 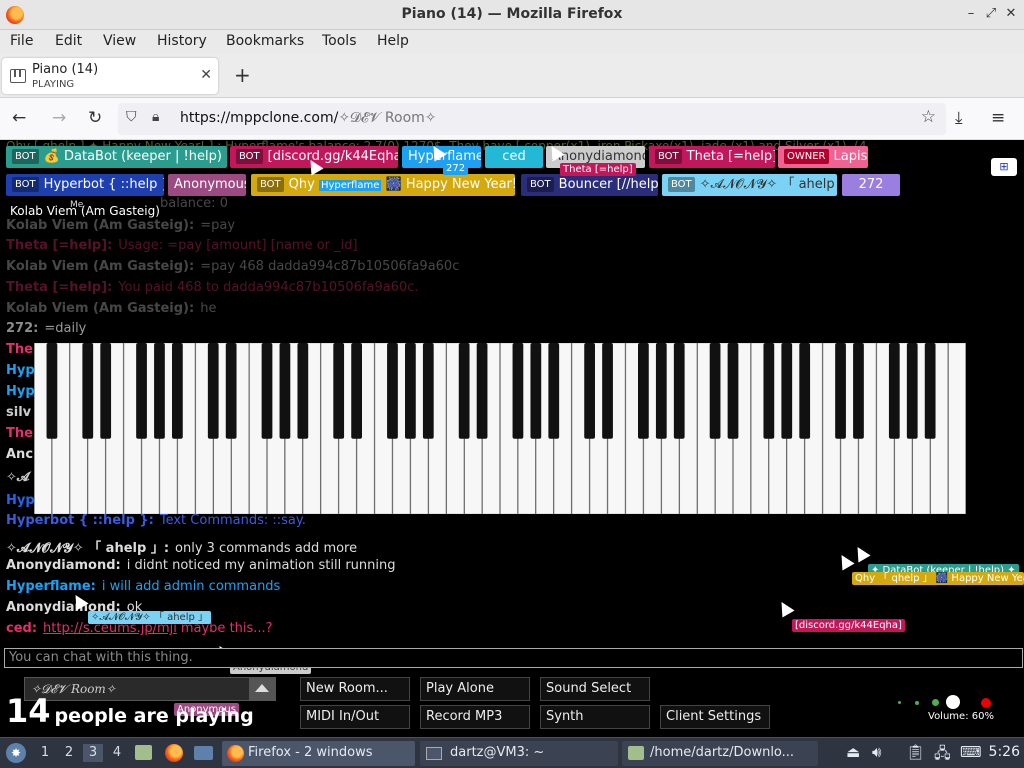 What do you see at coordinates (117, 753) in the screenshot?
I see `workspace-4: 4` at bounding box center [117, 753].